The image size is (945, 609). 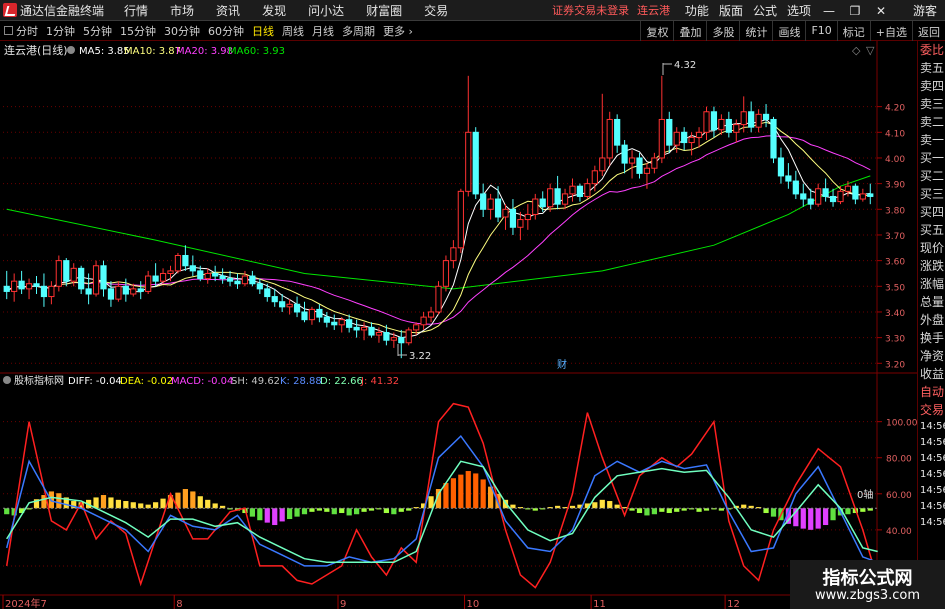 What do you see at coordinates (182, 10) in the screenshot?
I see `menu-item-market: 市场` at bounding box center [182, 10].